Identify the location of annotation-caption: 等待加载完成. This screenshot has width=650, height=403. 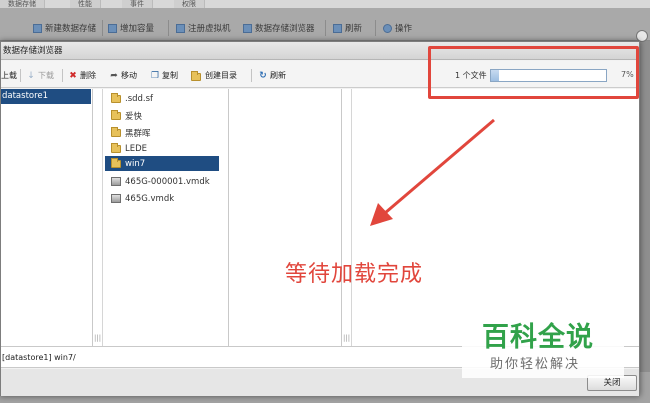
(354, 274).